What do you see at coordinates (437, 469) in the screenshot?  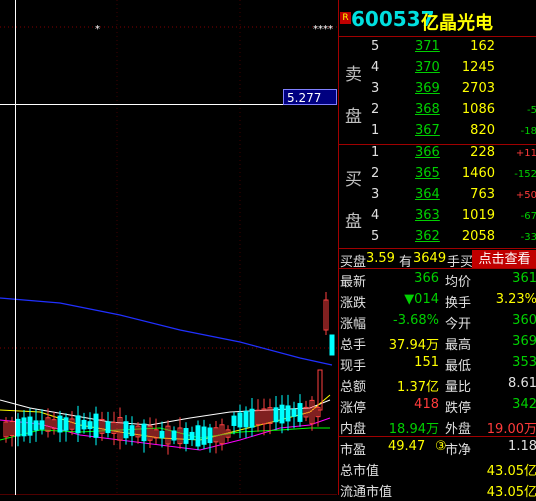 I see `valuation-row: 总市值 43.05亿` at bounding box center [437, 469].